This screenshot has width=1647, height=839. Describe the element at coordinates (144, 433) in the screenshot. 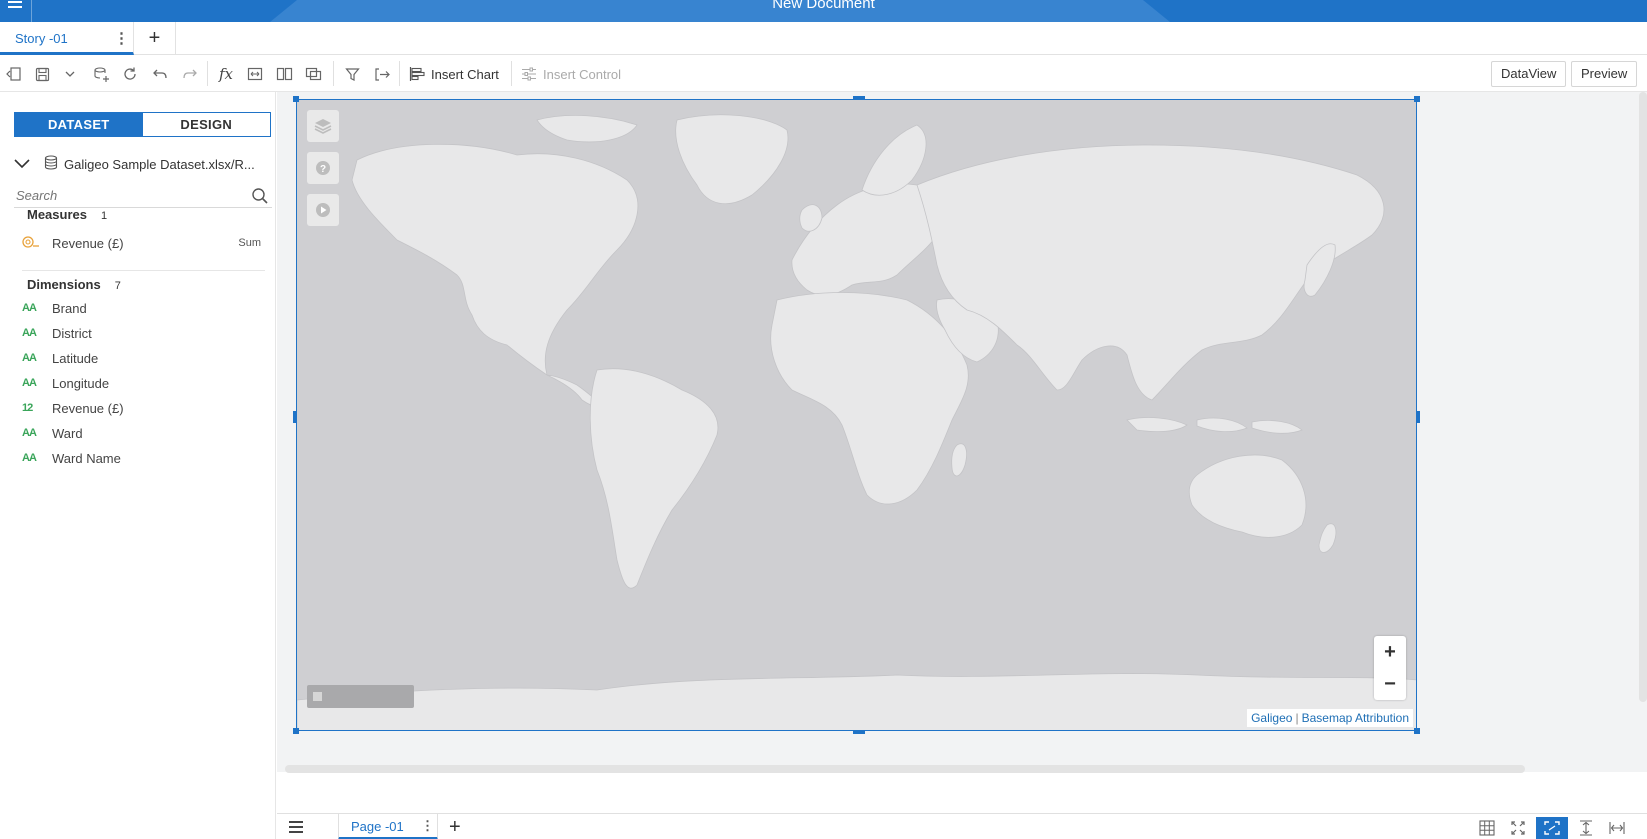

I see `dimension-item: AA Ward` at that location.